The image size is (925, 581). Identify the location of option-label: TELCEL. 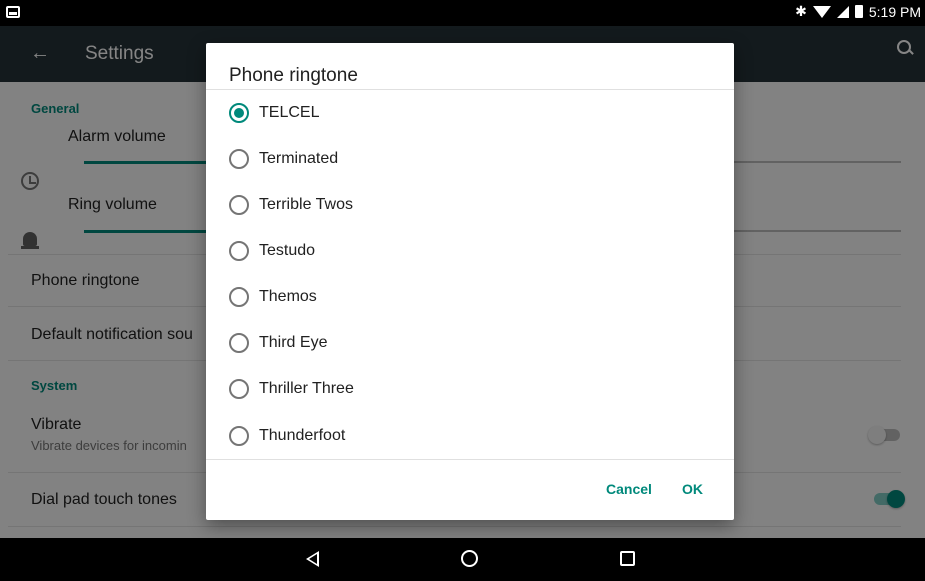
(289, 112).